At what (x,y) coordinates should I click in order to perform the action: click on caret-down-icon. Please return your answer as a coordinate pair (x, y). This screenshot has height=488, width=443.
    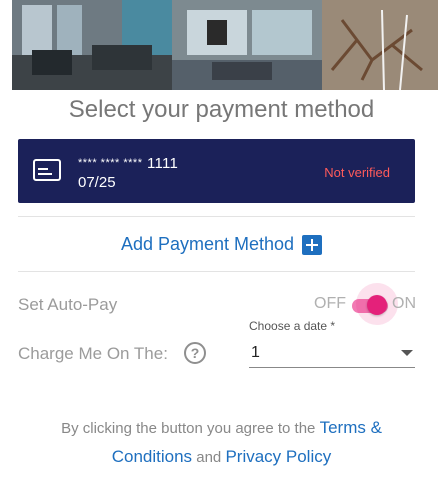
    Looking at the image, I should click on (407, 353).